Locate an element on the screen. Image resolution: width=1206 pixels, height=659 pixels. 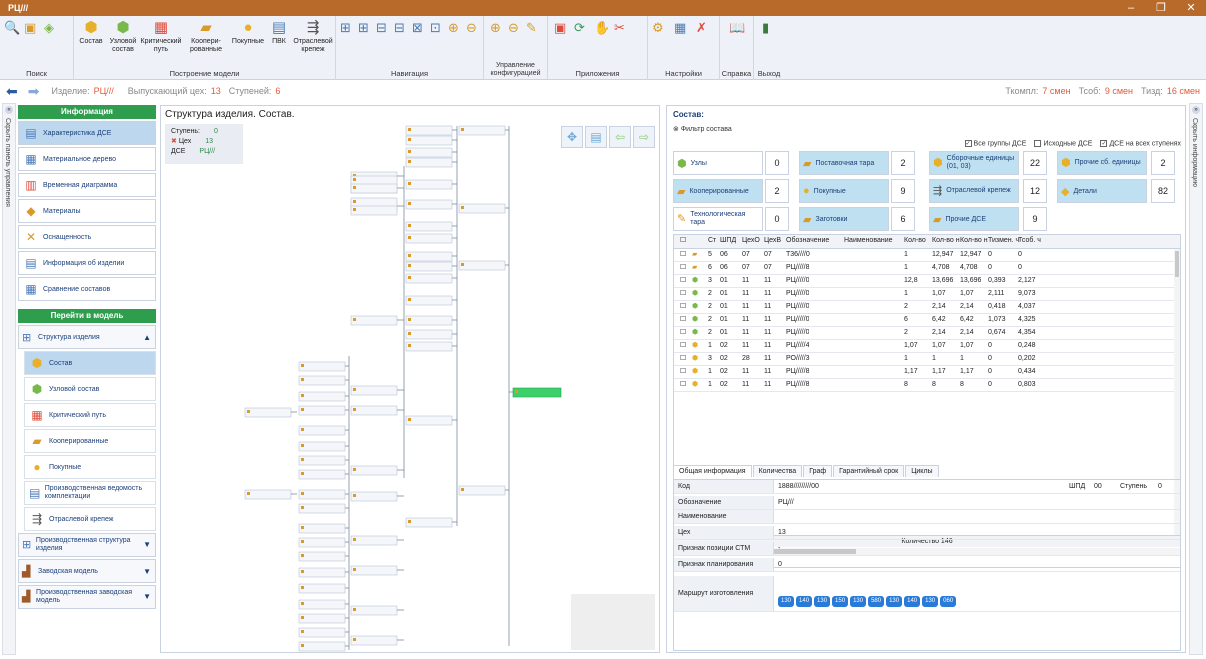
exit-door-icon: ▮ is located at coordinates (765, 28).